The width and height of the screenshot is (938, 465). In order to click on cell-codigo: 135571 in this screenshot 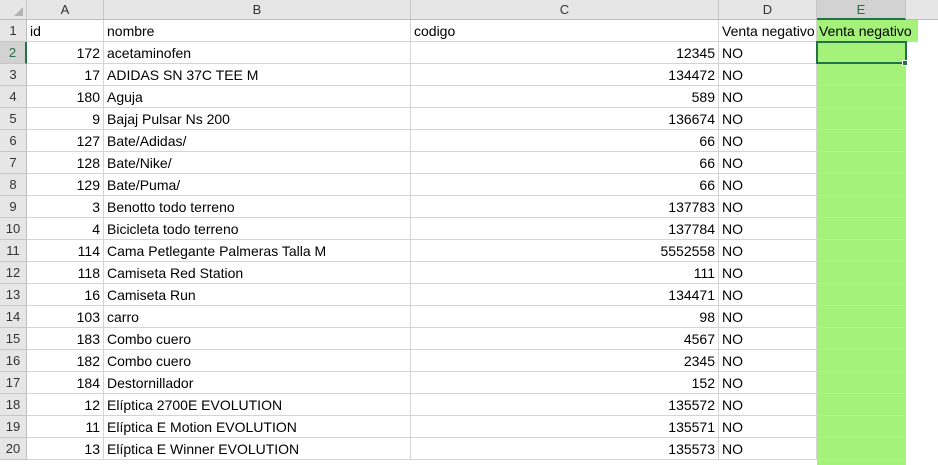, I will do `click(565, 427)`.